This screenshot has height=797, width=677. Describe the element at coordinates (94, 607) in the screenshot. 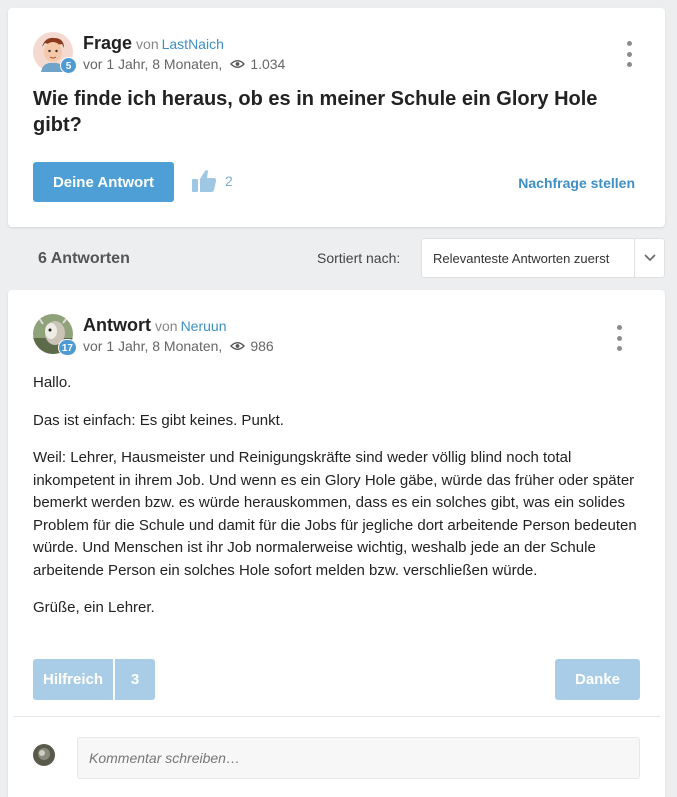

I see `answer-paragraph: Grüße, ein Lehrer.` at that location.